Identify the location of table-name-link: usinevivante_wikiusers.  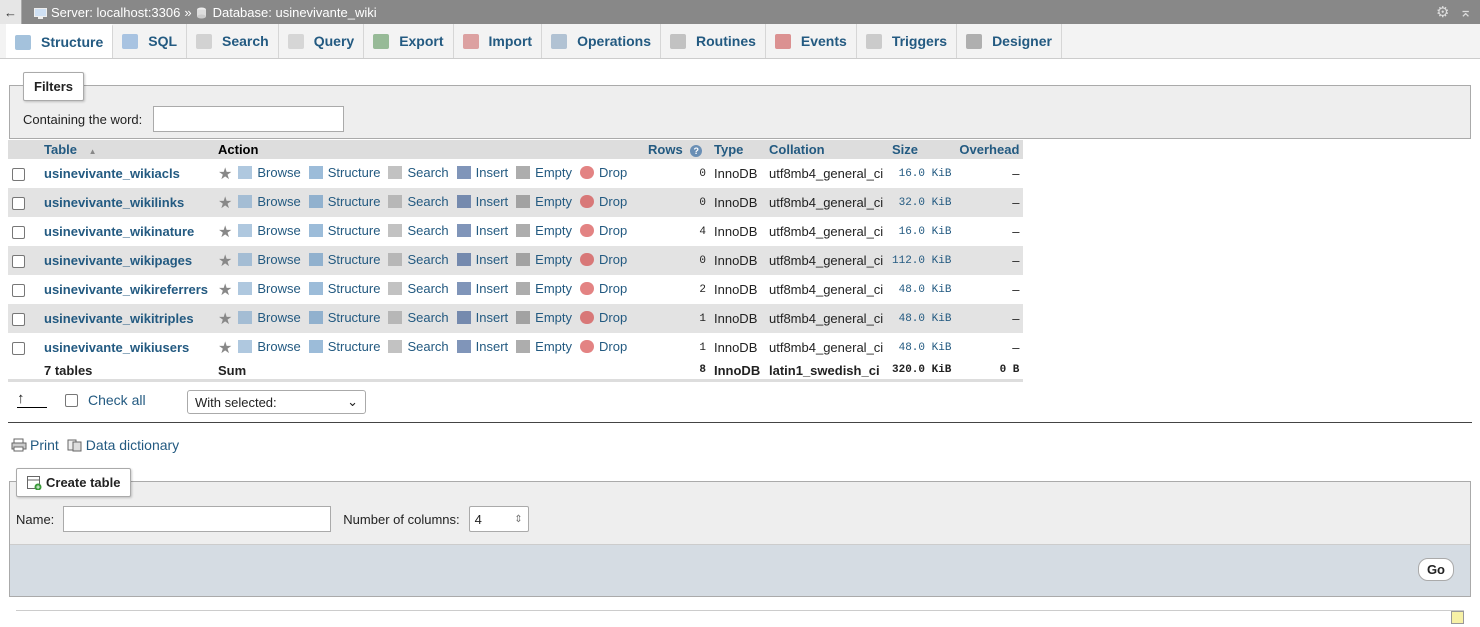
(116, 347).